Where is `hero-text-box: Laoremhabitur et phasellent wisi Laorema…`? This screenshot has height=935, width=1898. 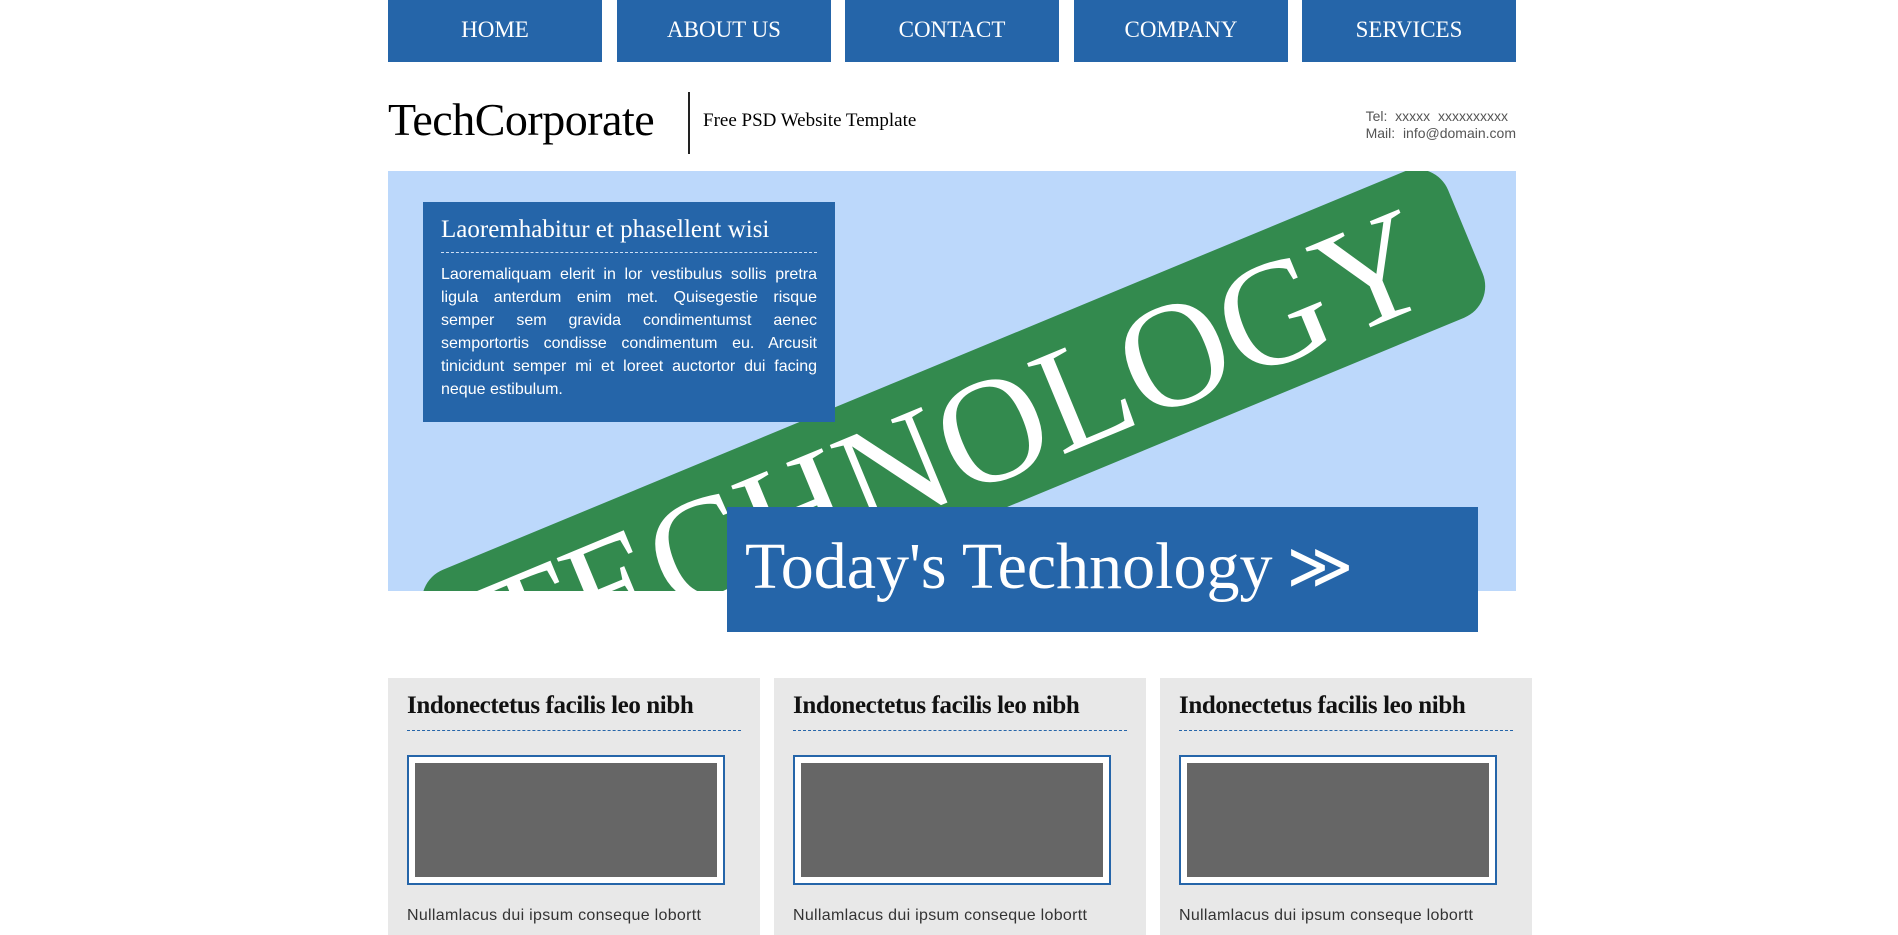
hero-text-box: Laoremhabitur et phasellent wisi Laorema… is located at coordinates (629, 312).